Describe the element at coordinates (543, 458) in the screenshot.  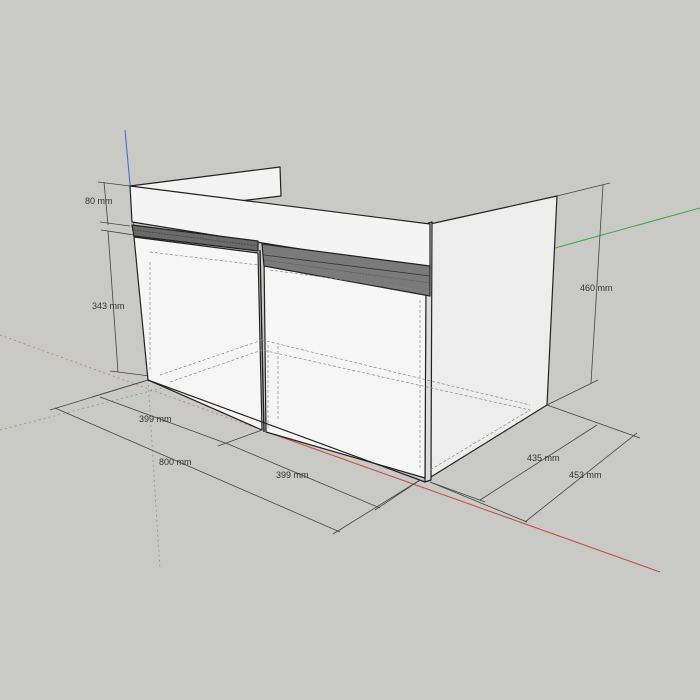
I see `dim-inner-depth: 435 mm` at that location.